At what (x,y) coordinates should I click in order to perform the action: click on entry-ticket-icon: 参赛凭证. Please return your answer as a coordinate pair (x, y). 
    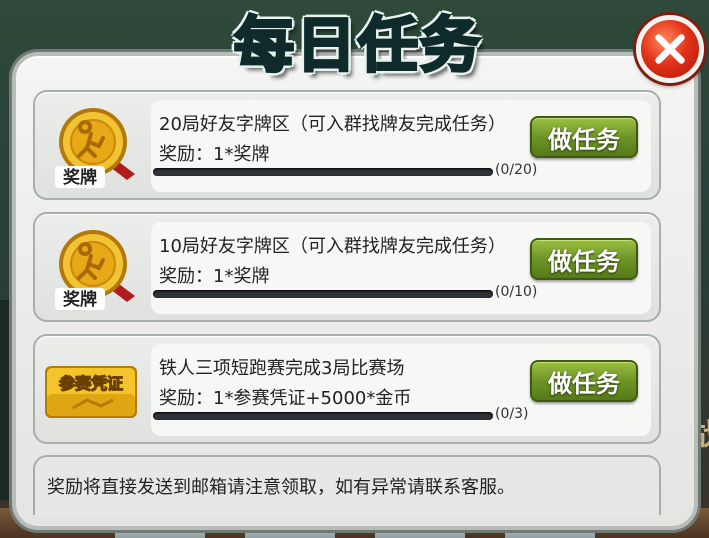
    Looking at the image, I should click on (91, 392).